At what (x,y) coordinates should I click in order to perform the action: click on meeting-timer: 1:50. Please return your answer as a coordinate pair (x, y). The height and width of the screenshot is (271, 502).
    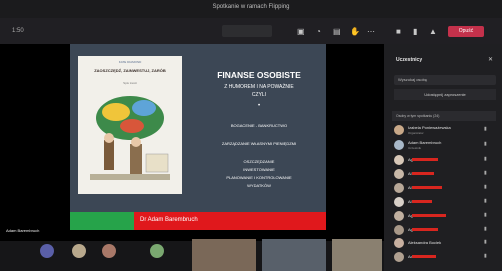
    Looking at the image, I should click on (18, 31).